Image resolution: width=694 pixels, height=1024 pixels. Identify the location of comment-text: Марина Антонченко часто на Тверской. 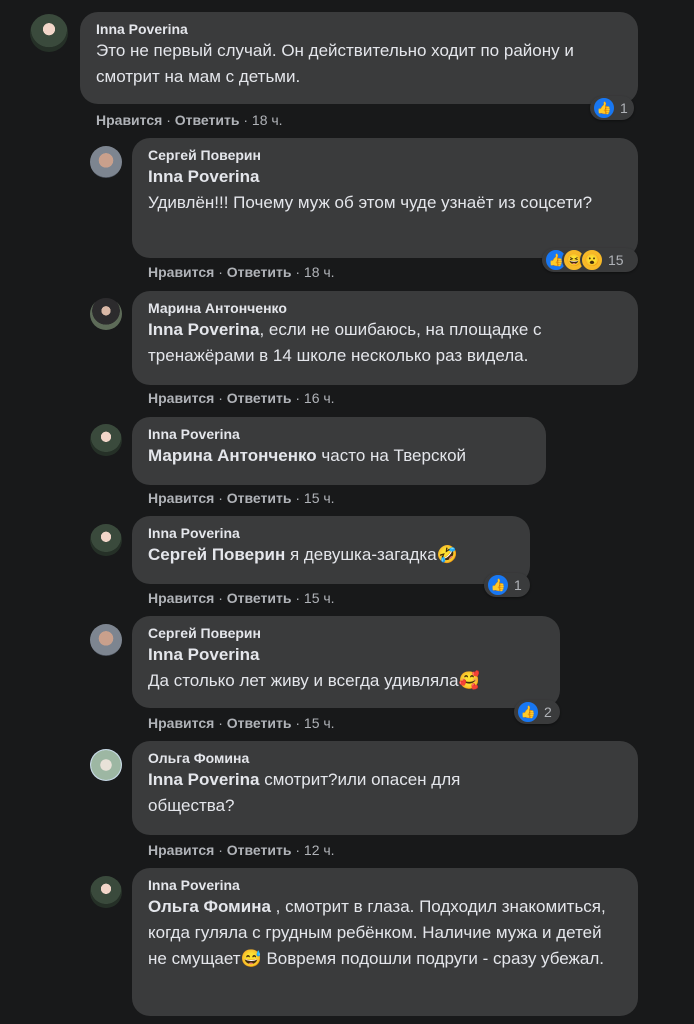
(341, 456).